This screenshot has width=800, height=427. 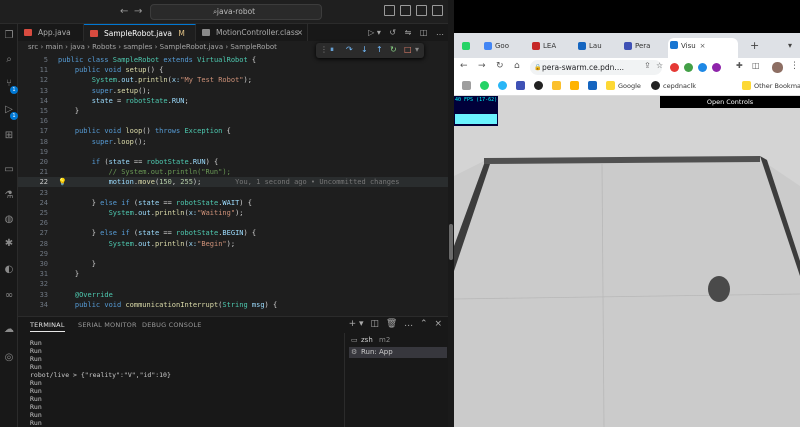 I want to click on command-center-search: ⌕ java-robot, so click(x=236, y=12).